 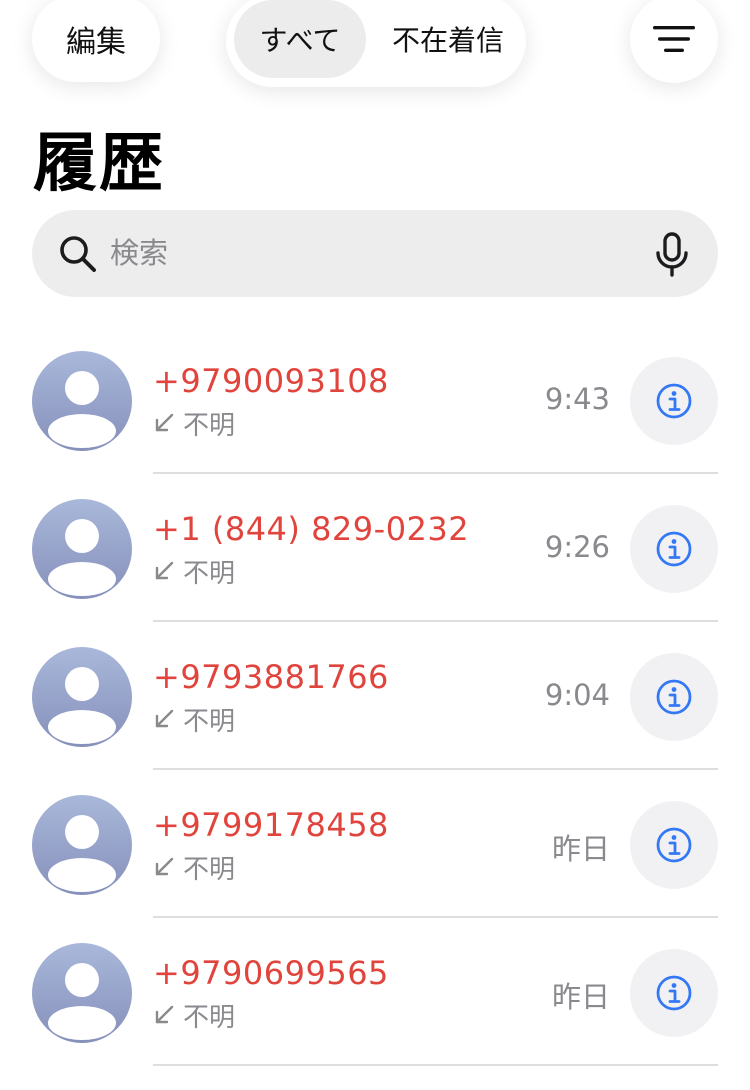 What do you see at coordinates (577, 399) in the screenshot?
I see `call-time: 9:43` at bounding box center [577, 399].